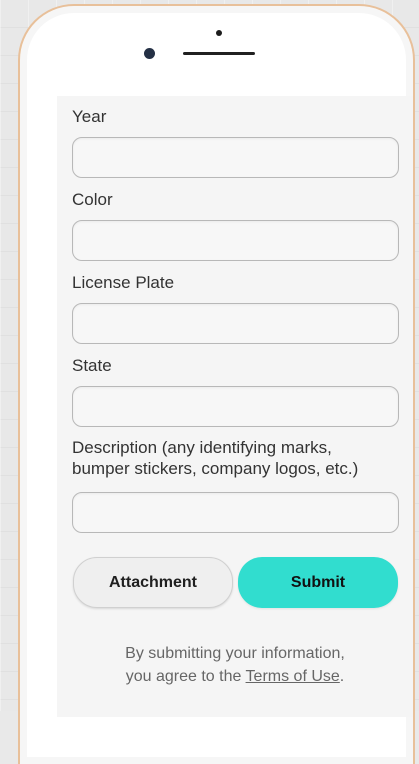 The width and height of the screenshot is (419, 764). What do you see at coordinates (149, 53) in the screenshot?
I see `camera-icon` at bounding box center [149, 53].